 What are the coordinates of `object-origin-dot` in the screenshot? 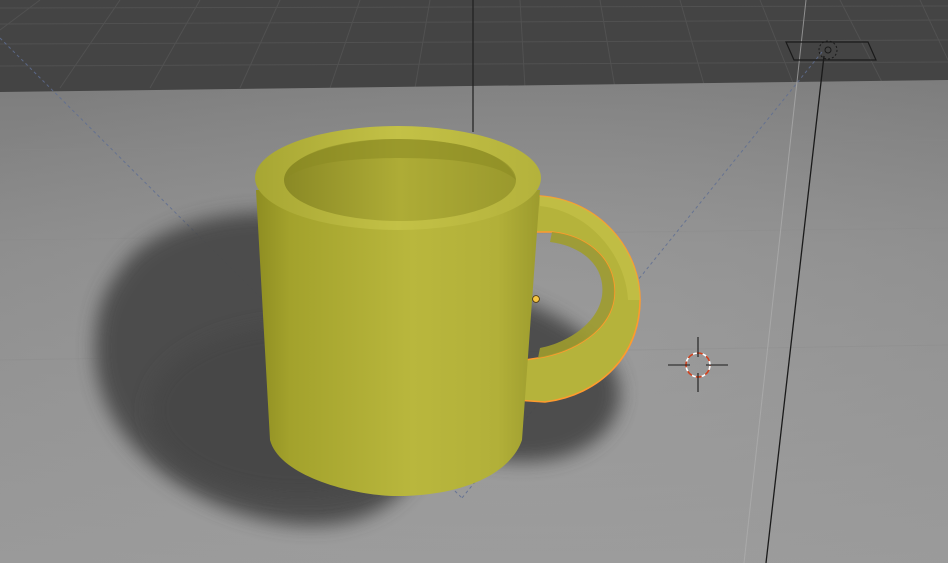 It's located at (536, 299).